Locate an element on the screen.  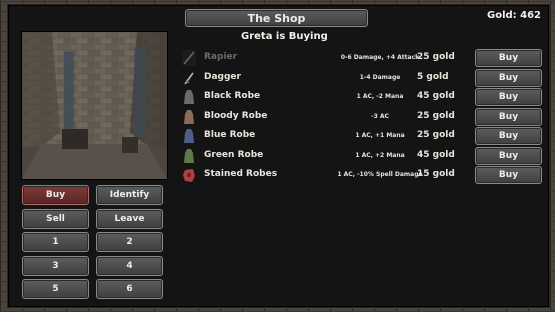
number-button-2: 2 is located at coordinates (129, 242).